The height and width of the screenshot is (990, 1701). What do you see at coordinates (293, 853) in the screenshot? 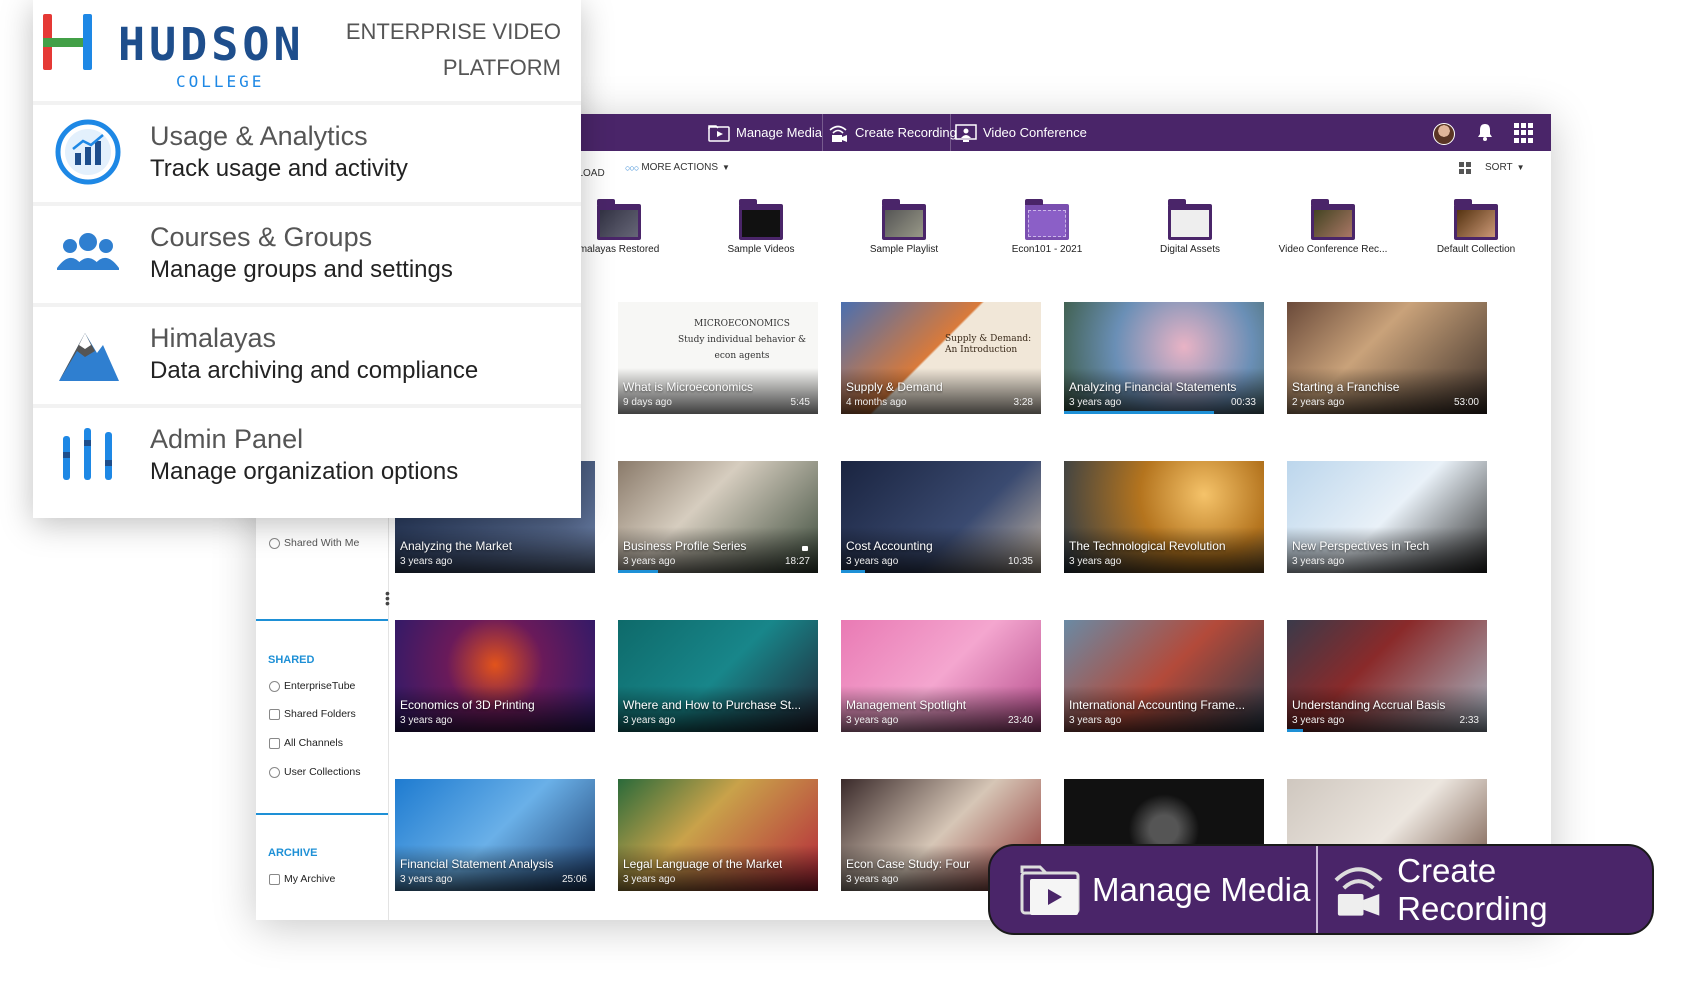
I see `archive-heading: ARCHIVE` at bounding box center [293, 853].